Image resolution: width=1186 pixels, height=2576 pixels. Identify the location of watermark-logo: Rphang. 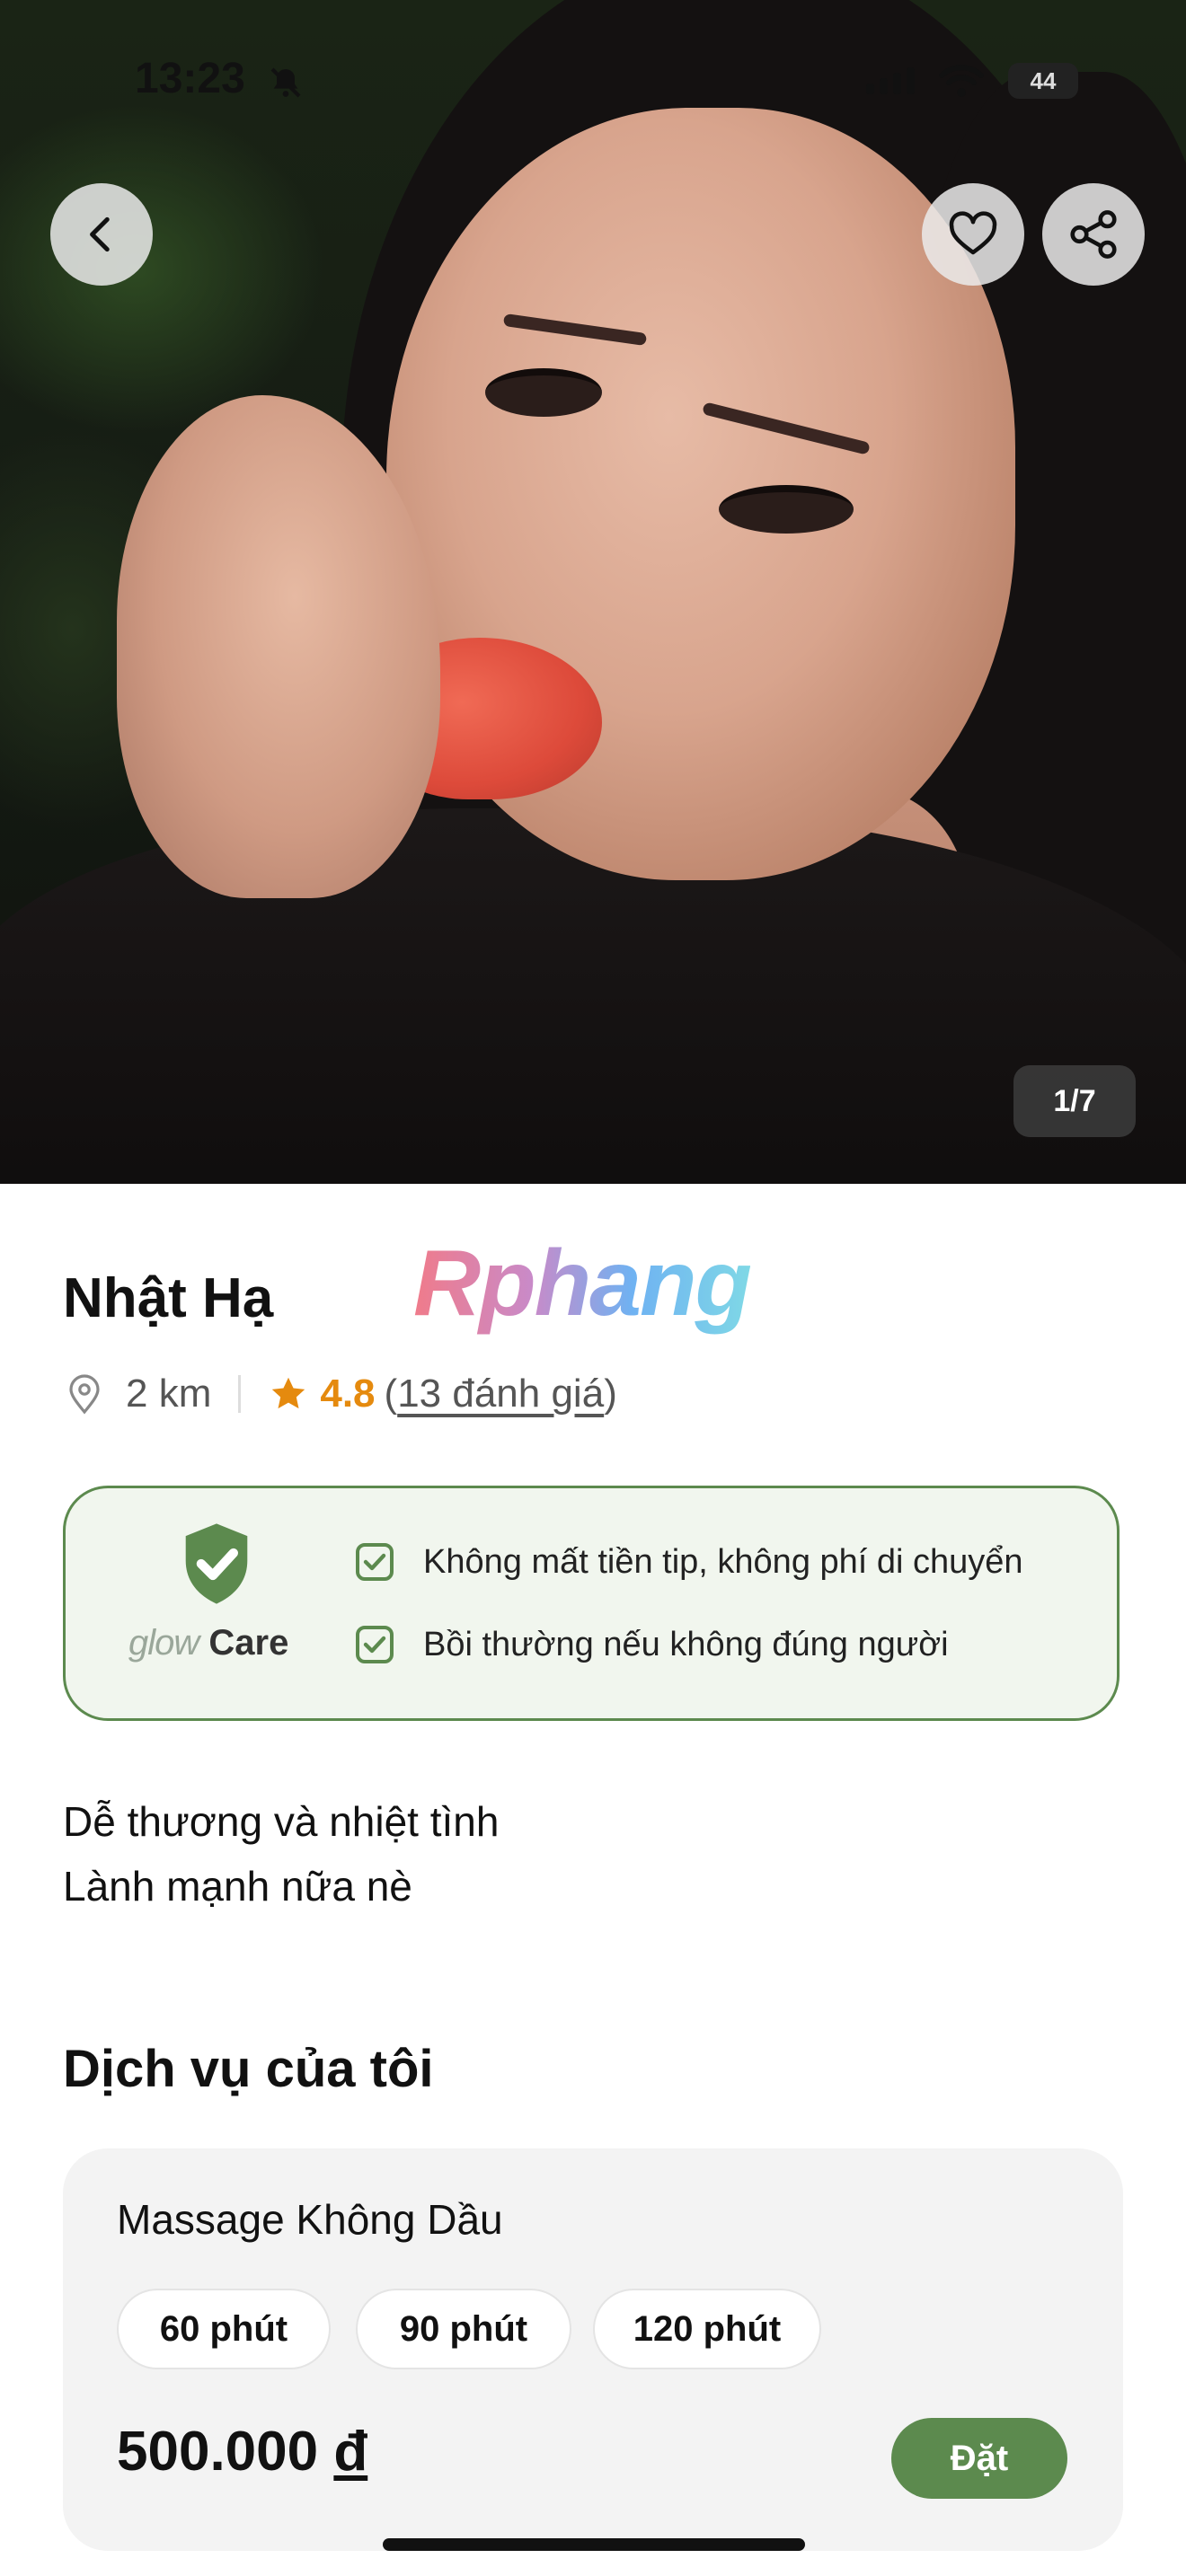
(582, 1283).